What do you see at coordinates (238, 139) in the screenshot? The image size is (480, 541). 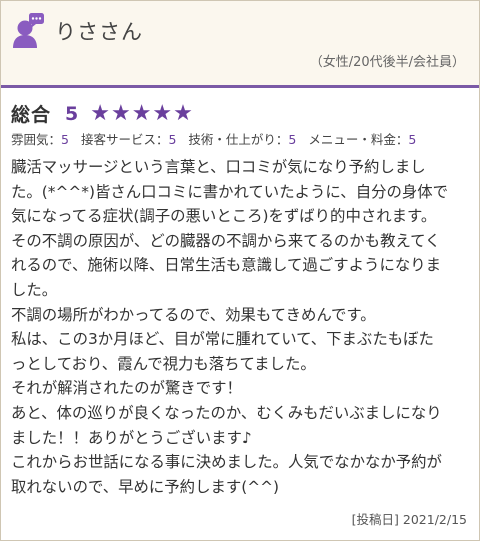 I see `sub-rating-label: 技術・仕上がり：` at bounding box center [238, 139].